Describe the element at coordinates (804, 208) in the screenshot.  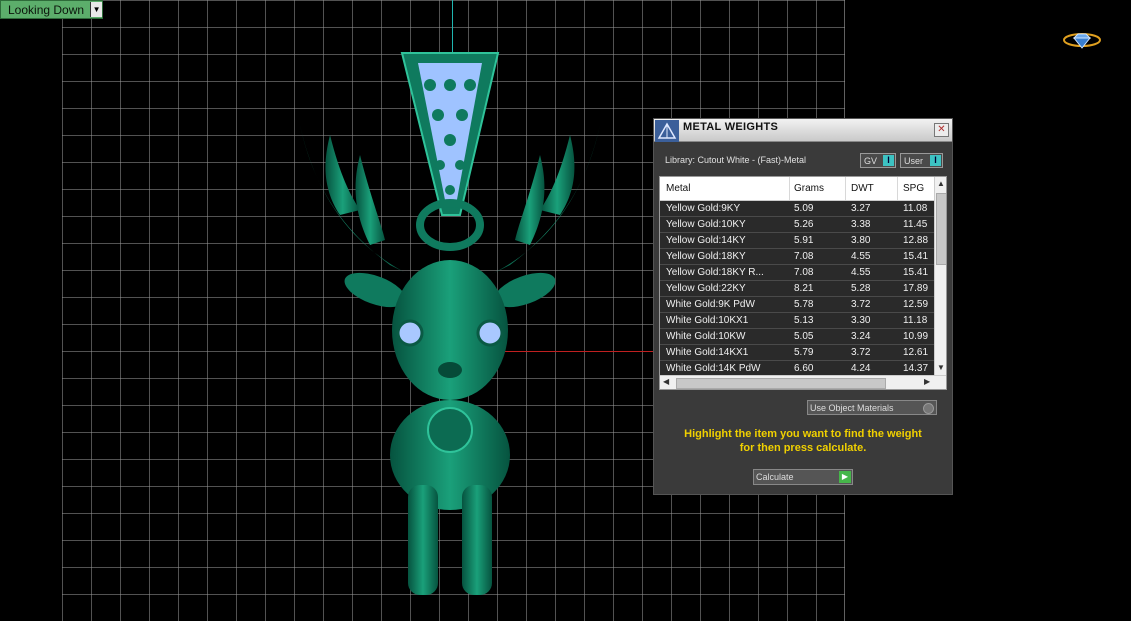
I see `table-cell: 5.09` at that location.